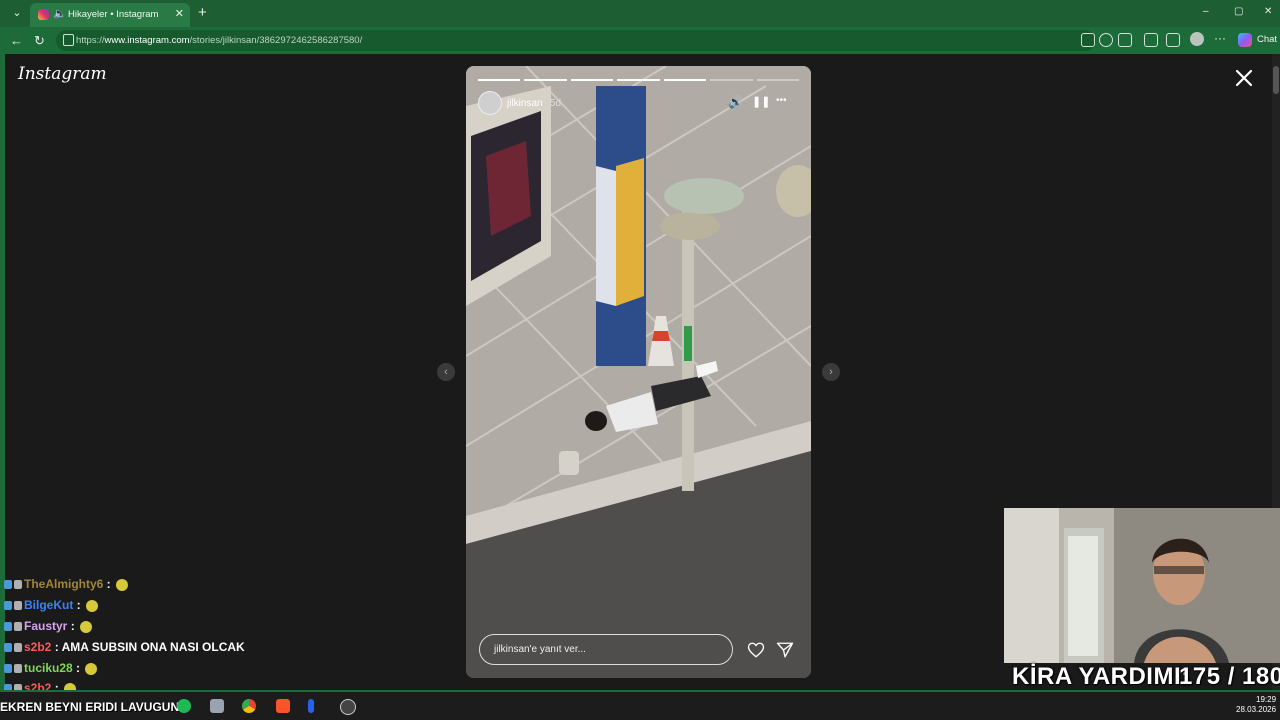  Describe the element at coordinates (735, 102) in the screenshot. I see `mute-icon: 🔊` at that location.